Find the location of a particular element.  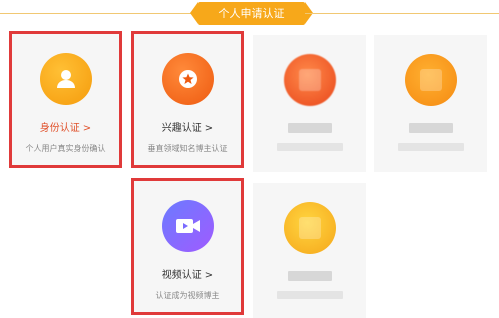

identity-verification-title: 身份认证 > is located at coordinates (65, 126).